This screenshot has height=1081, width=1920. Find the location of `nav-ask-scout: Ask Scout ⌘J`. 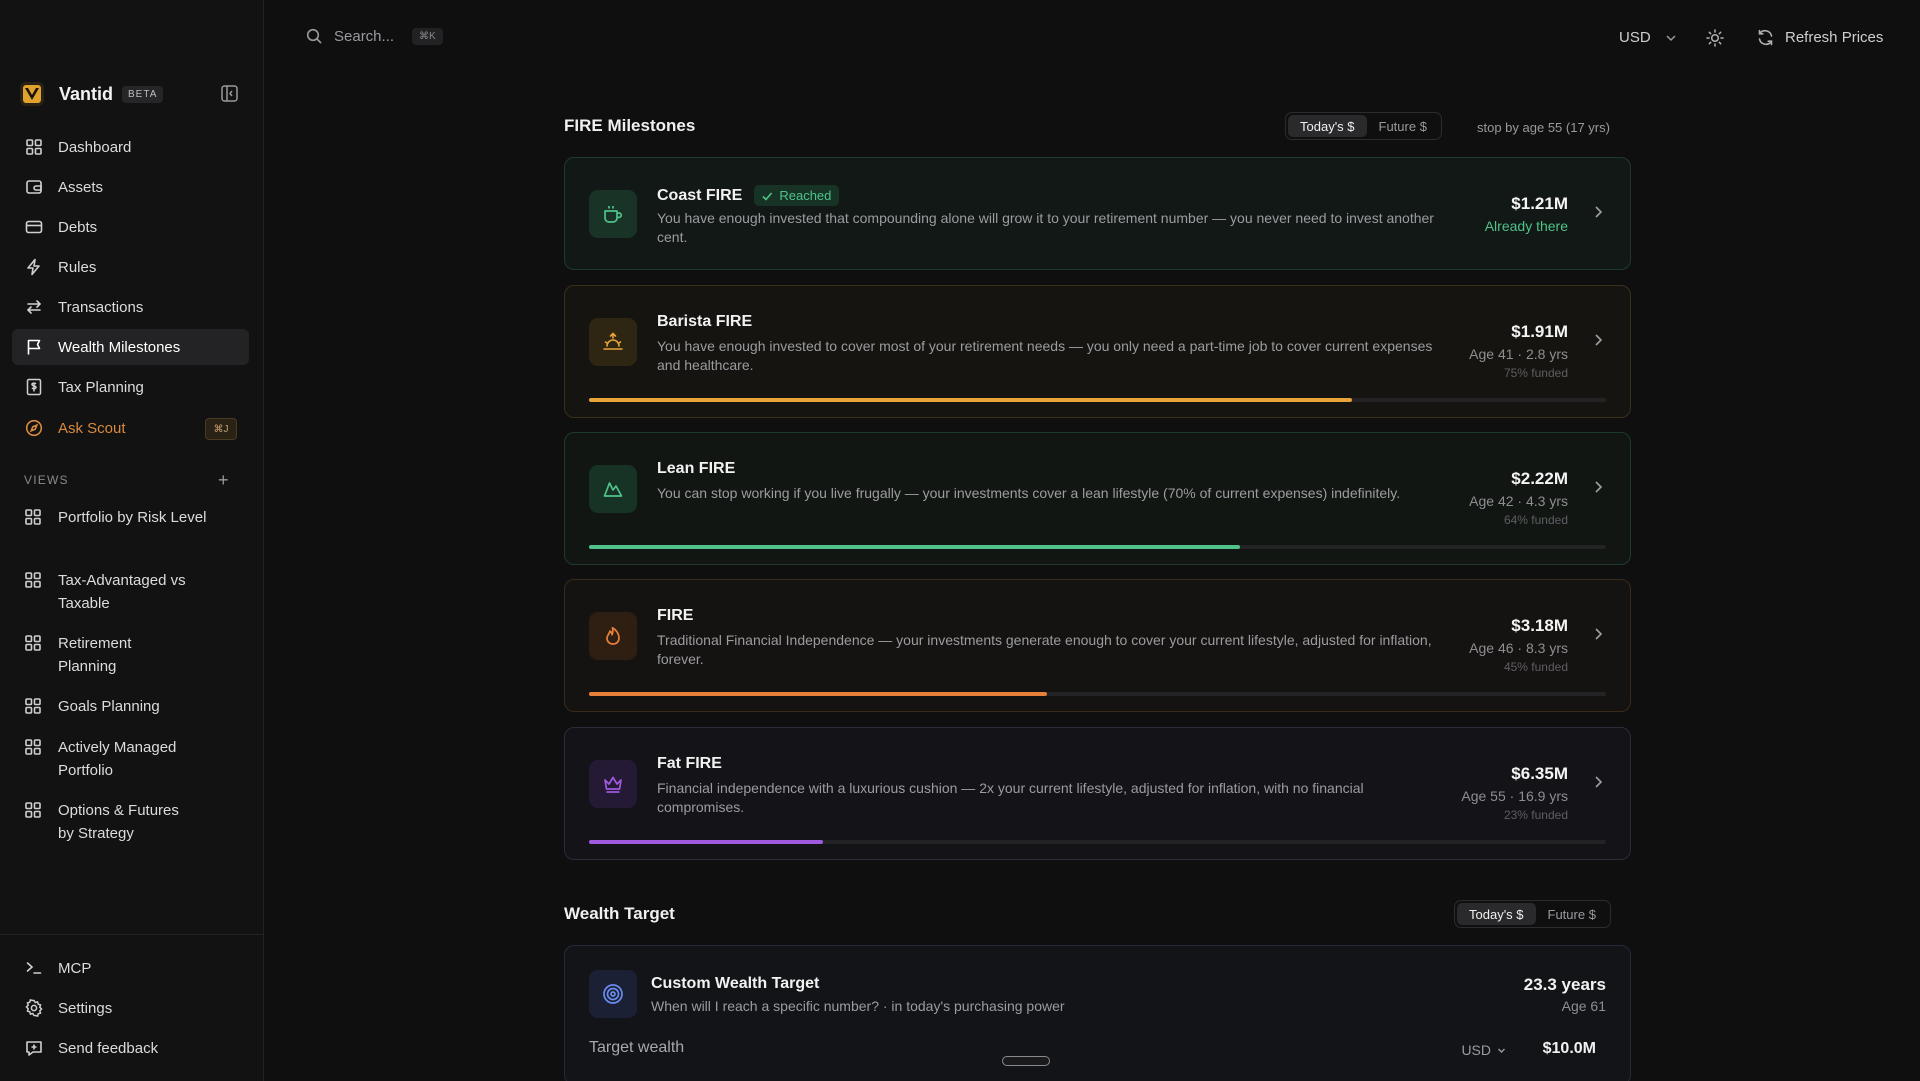

nav-ask-scout: Ask Scout ⌘J is located at coordinates (130, 428).